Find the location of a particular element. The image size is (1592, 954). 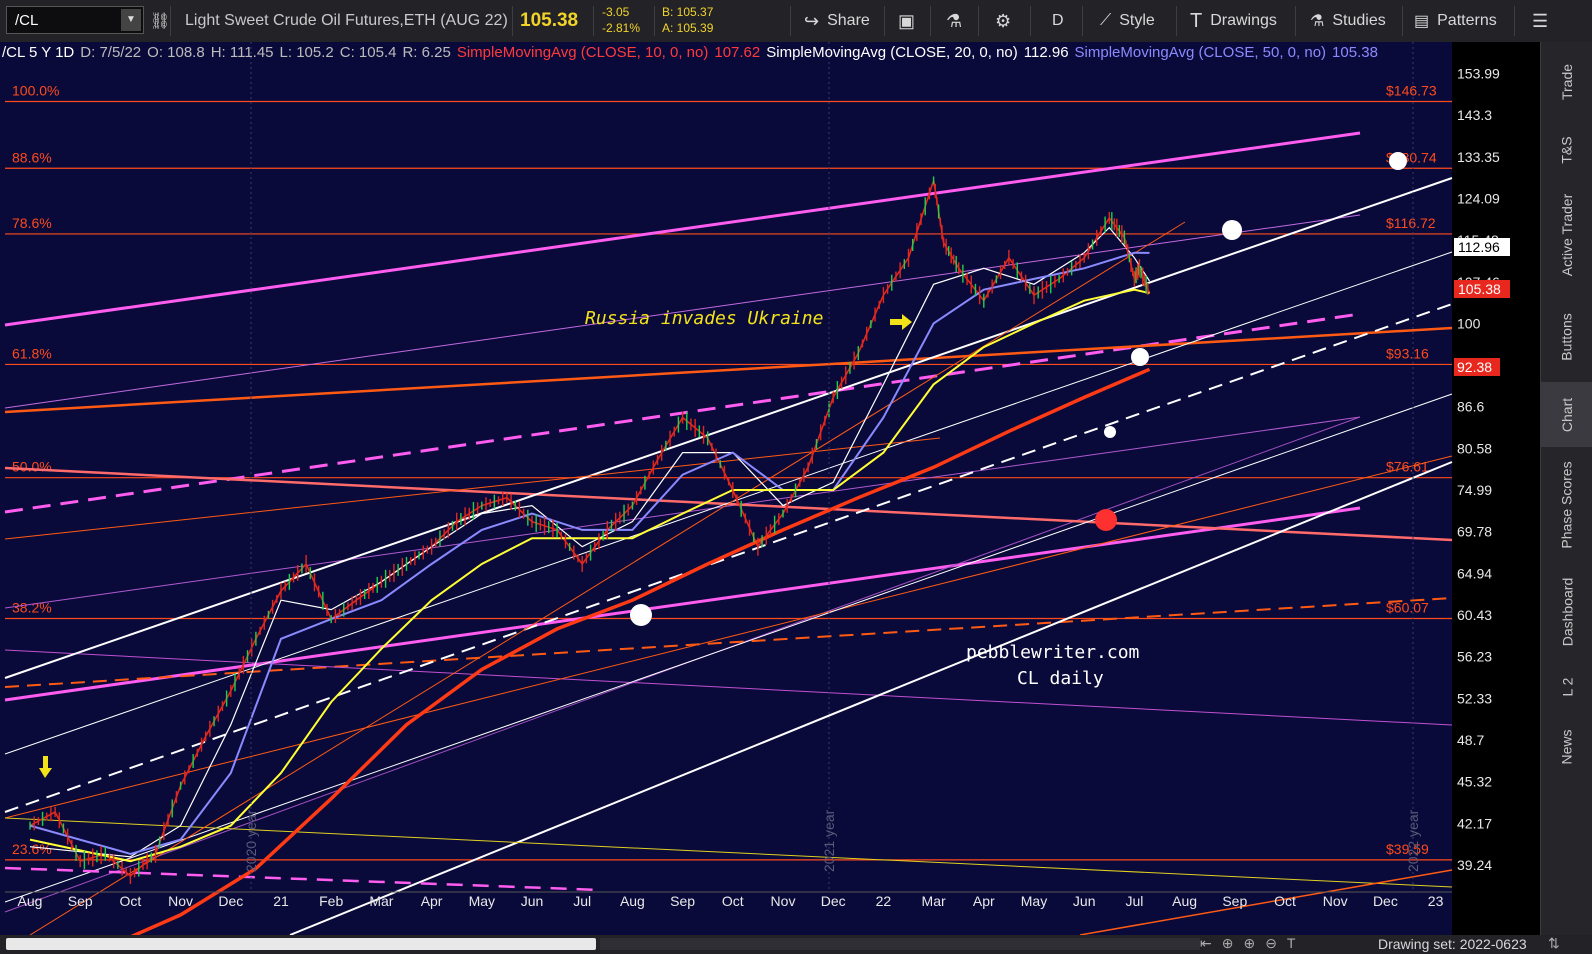

period-button: D is located at coordinates (1058, 21).